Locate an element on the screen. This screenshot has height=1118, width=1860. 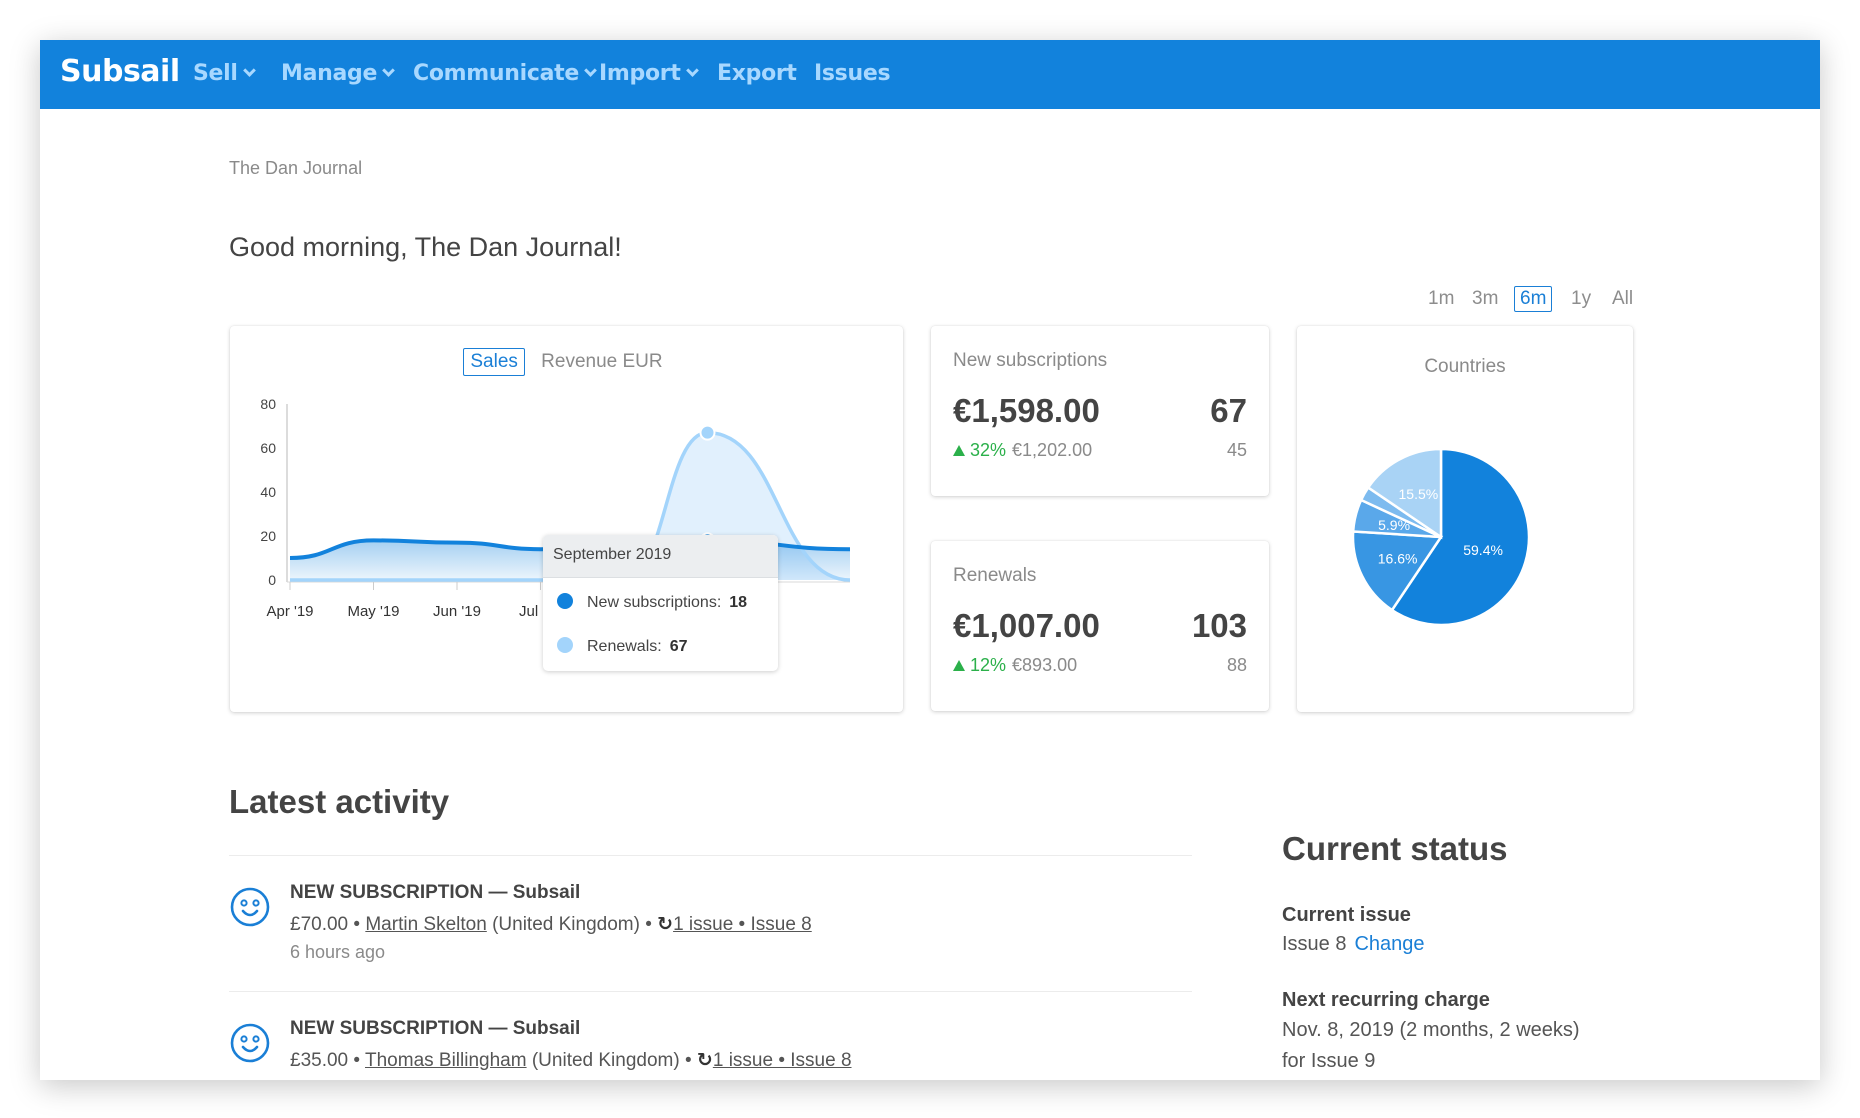
renewals-point is located at coordinates (707, 432).